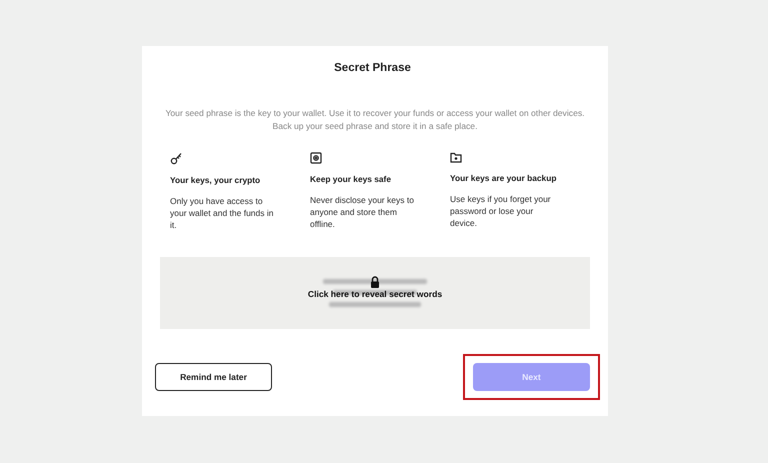  I want to click on feature-text: Never disclose your keys to anyone and store them offline., so click(362, 212).